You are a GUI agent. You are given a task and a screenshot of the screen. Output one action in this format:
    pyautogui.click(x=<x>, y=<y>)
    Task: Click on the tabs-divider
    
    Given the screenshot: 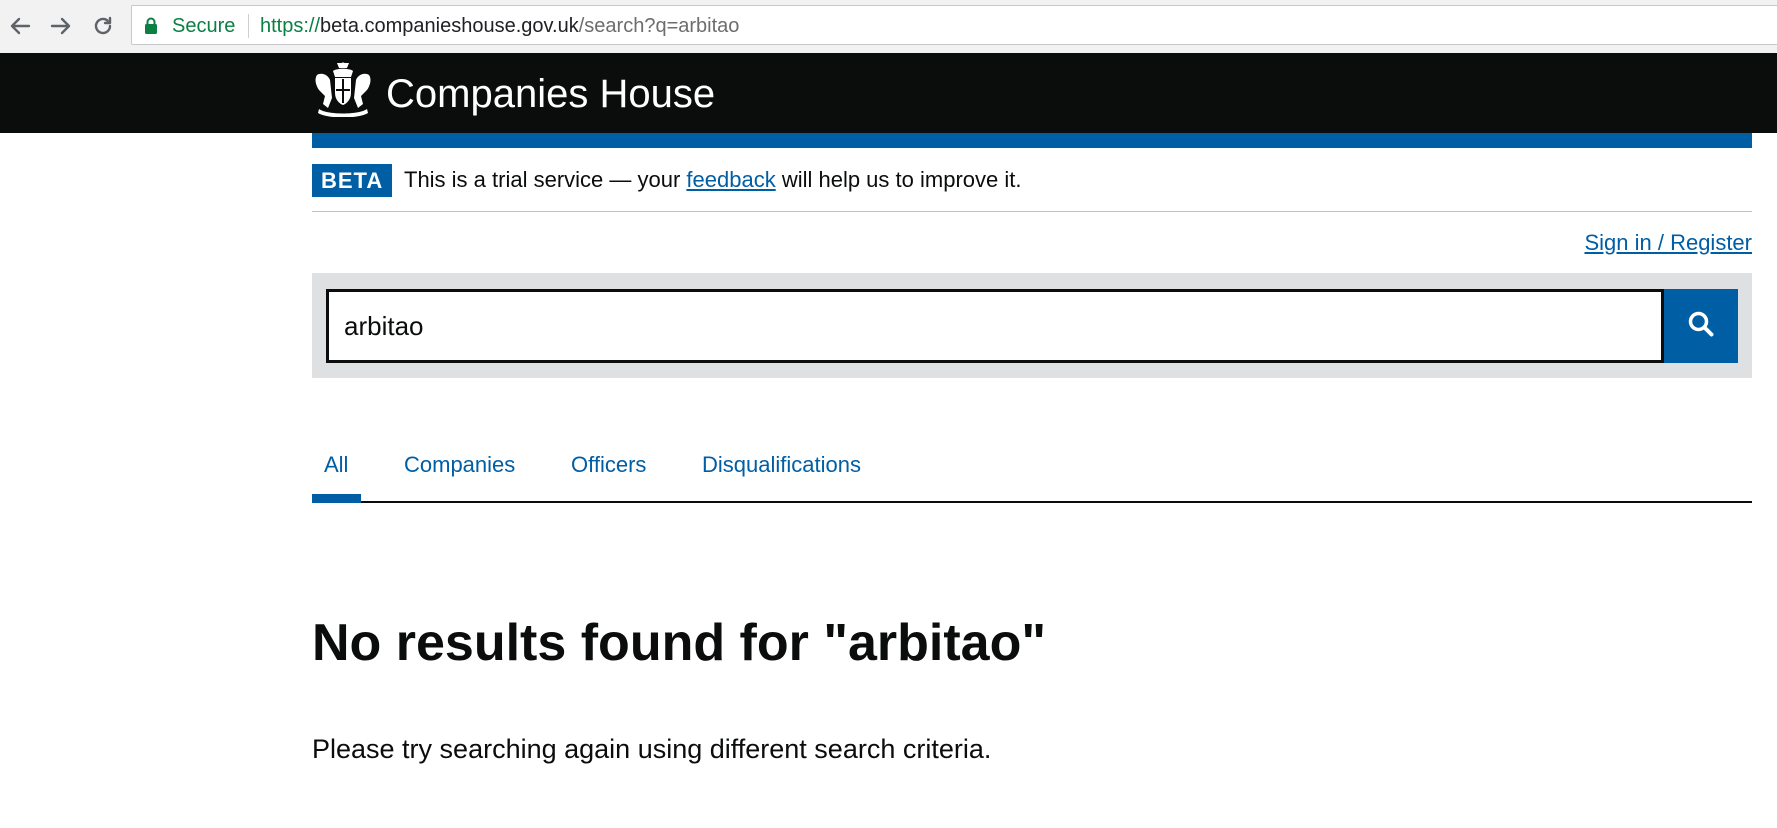 What is the action you would take?
    pyautogui.click(x=1032, y=502)
    